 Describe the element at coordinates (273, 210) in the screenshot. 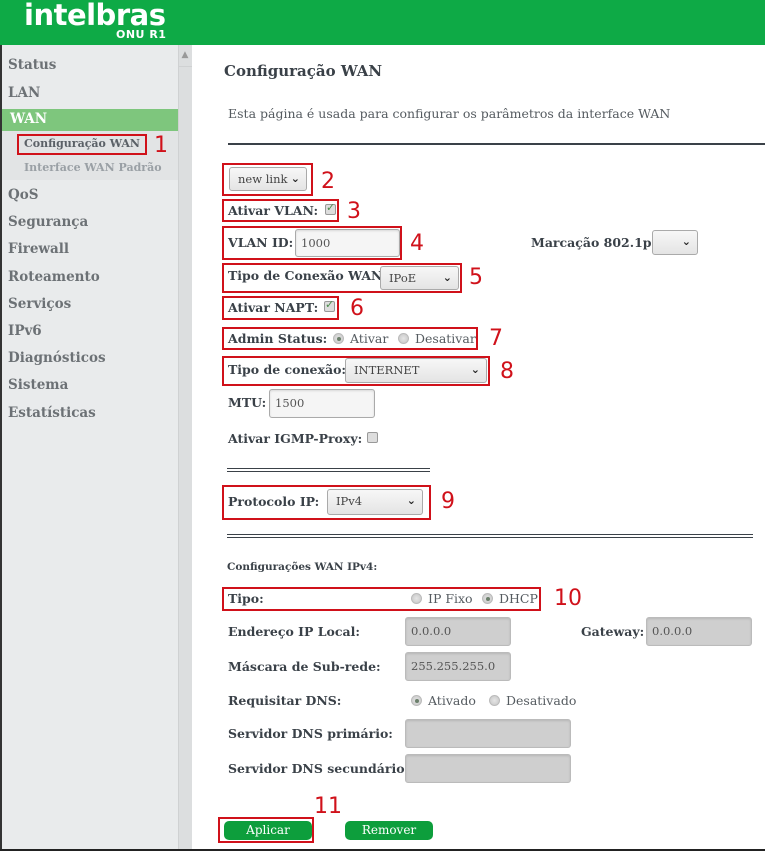

I see `vlan-enable-label: Ativar VLAN:` at that location.